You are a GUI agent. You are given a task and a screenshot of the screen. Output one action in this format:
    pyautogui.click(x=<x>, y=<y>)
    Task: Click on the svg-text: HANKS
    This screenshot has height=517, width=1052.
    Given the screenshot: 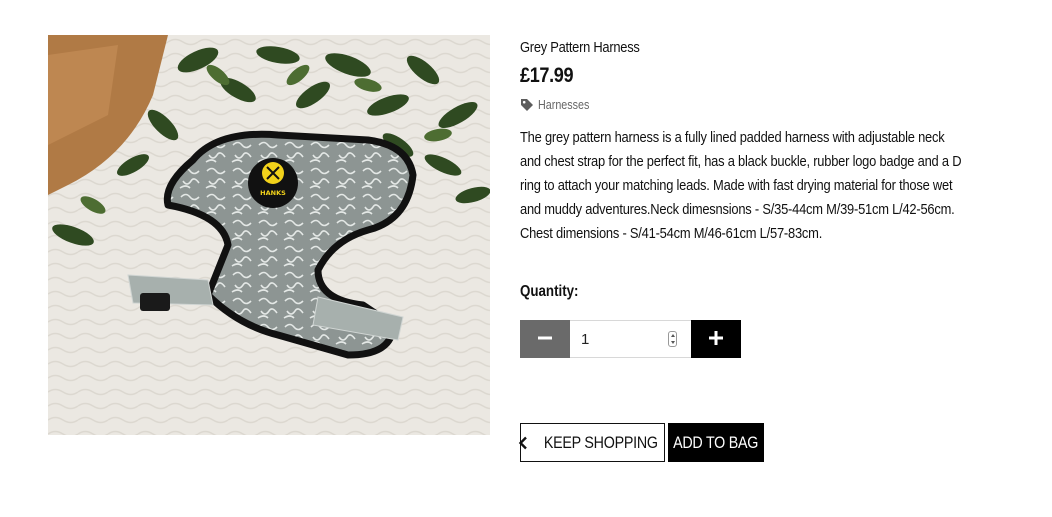 What is the action you would take?
    pyautogui.click(x=273, y=193)
    